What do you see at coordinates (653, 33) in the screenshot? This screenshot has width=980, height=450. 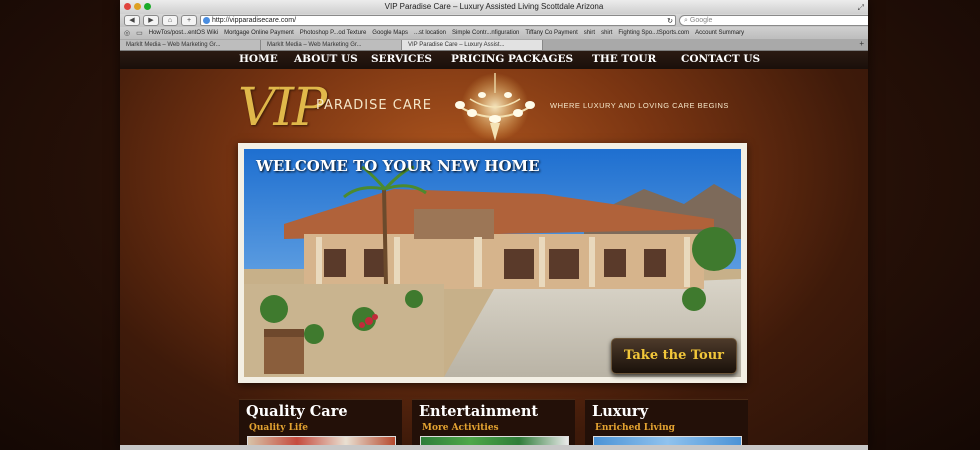 I see `bookmark-item: Fighting Spo...tSports.com` at bounding box center [653, 33].